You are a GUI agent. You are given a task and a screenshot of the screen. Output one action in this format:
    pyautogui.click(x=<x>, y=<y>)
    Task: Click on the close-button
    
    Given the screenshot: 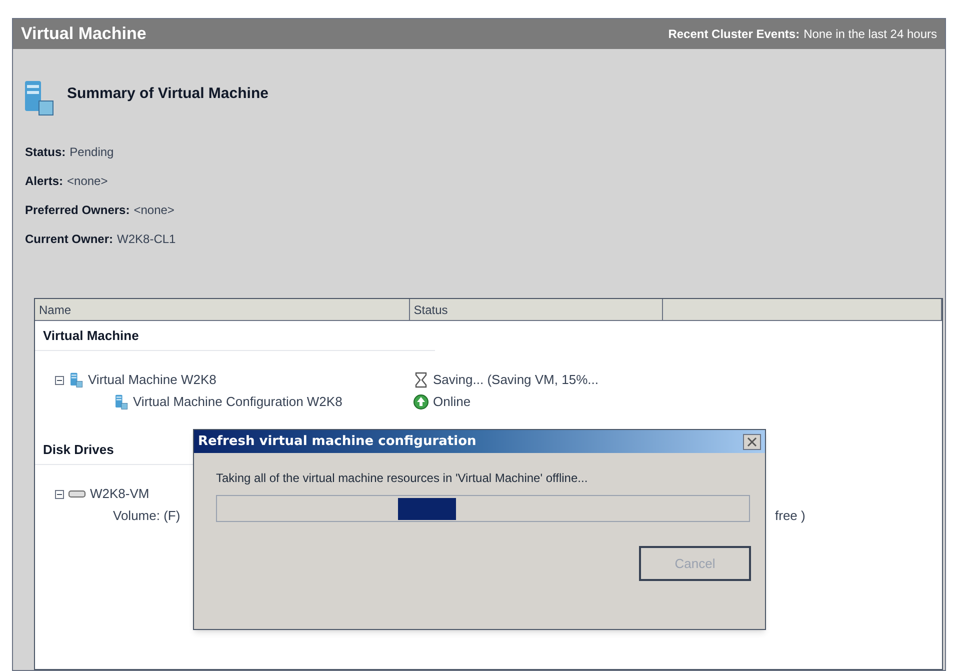 What is the action you would take?
    pyautogui.click(x=752, y=442)
    